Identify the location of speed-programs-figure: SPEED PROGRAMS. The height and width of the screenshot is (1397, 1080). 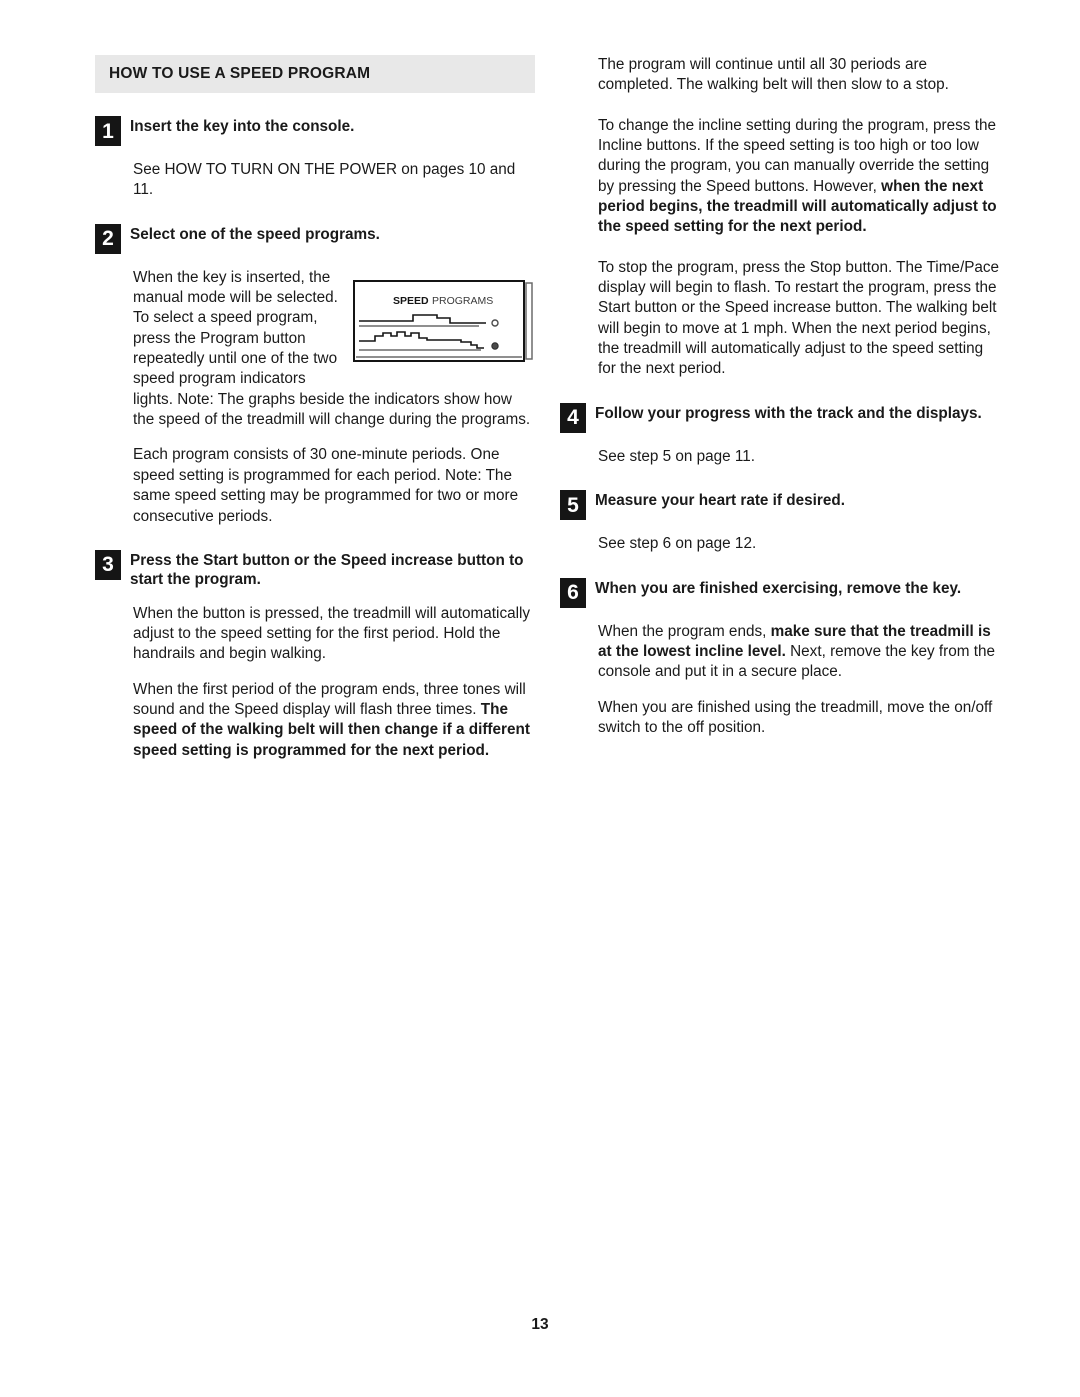
(444, 324).